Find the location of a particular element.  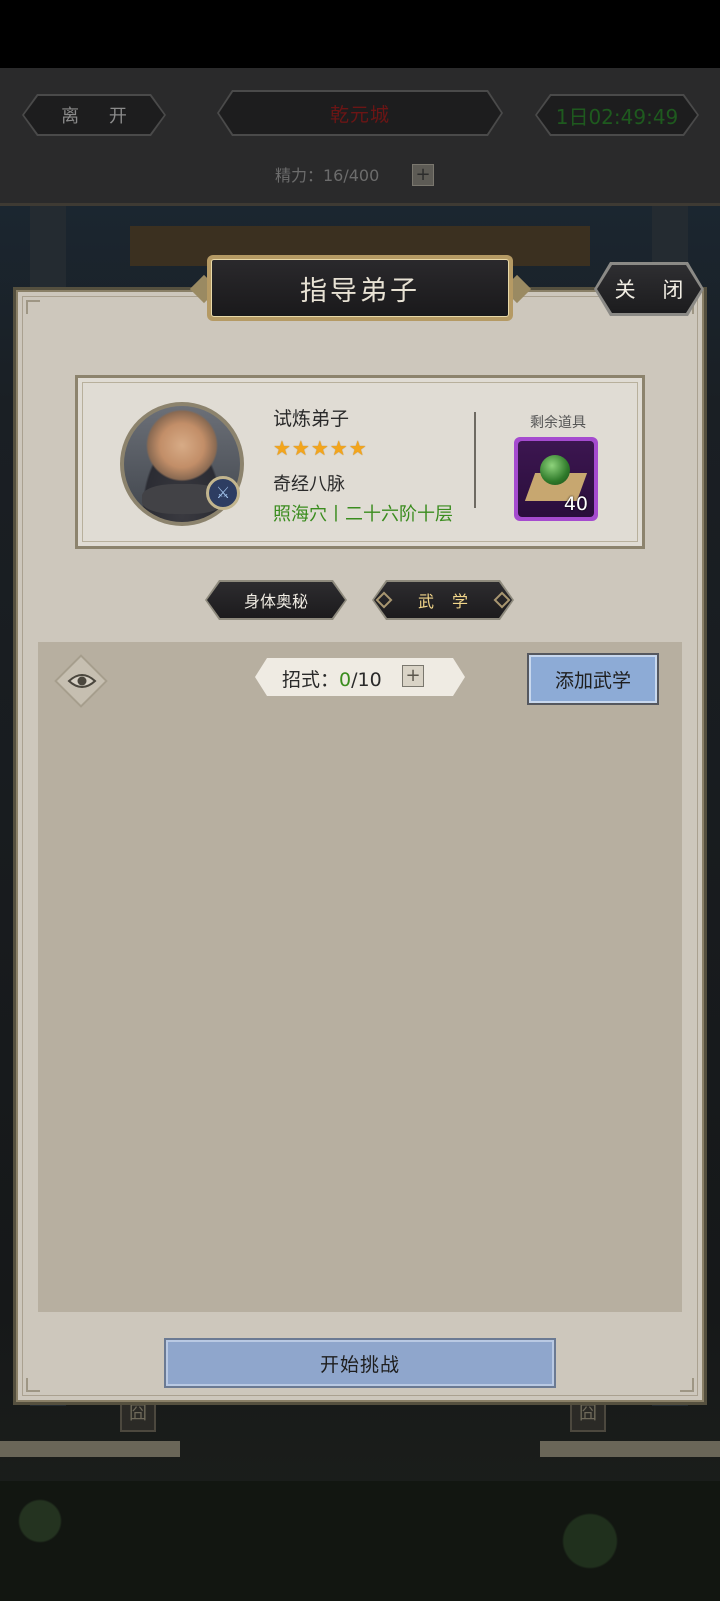

disciple-name: 试炼弟子 is located at coordinates (311, 419).